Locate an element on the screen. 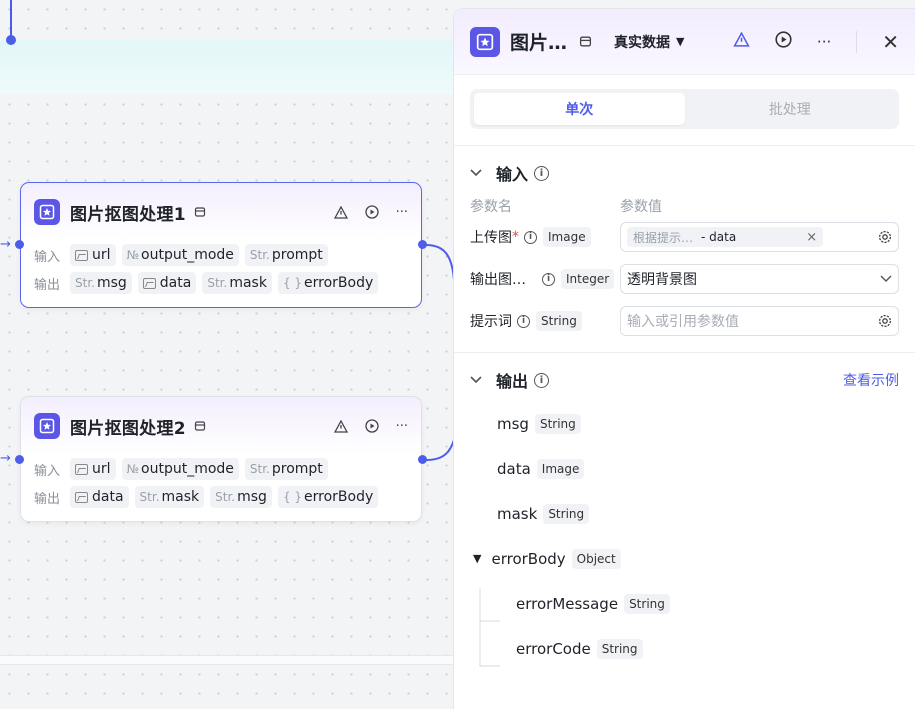 The width and height of the screenshot is (915, 709). section-title: 输入 is located at coordinates (512, 174).